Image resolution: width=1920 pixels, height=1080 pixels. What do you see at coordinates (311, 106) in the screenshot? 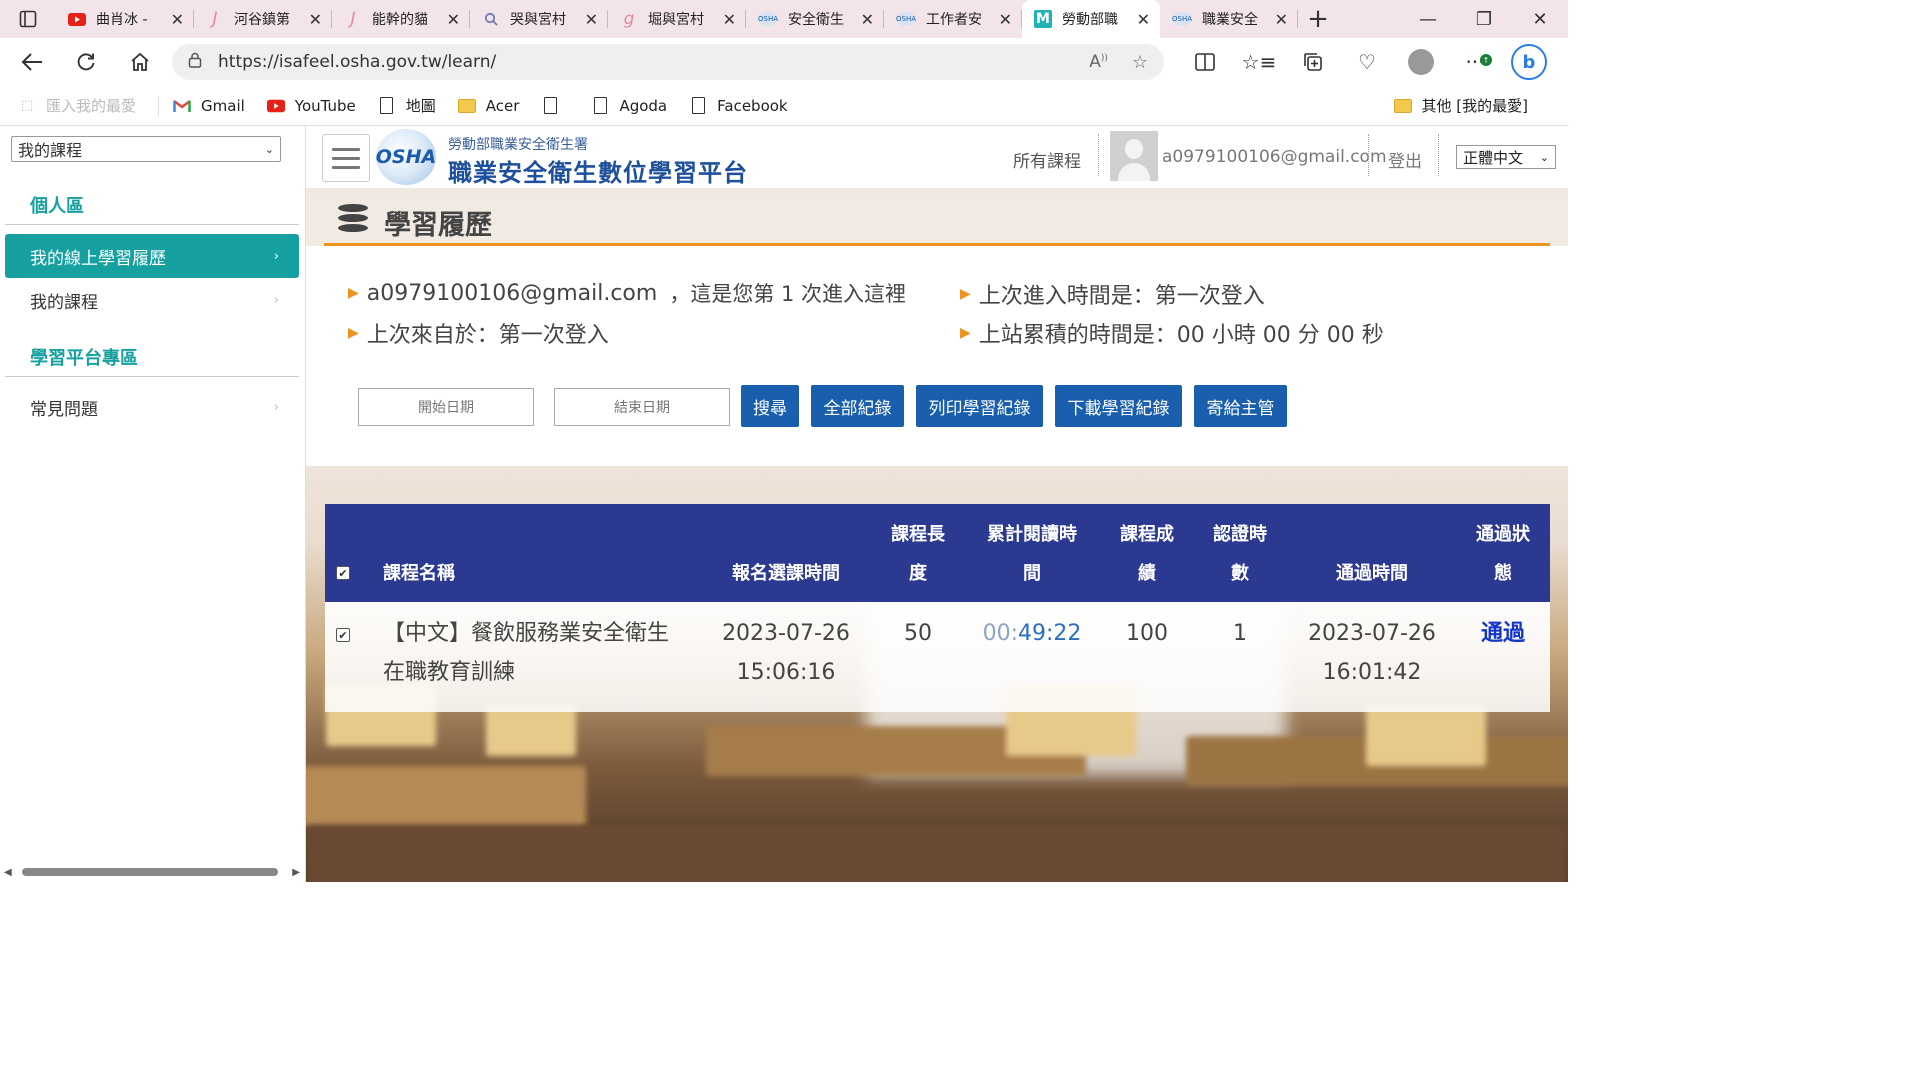
I see `favorite-youtube: YouTube` at bounding box center [311, 106].